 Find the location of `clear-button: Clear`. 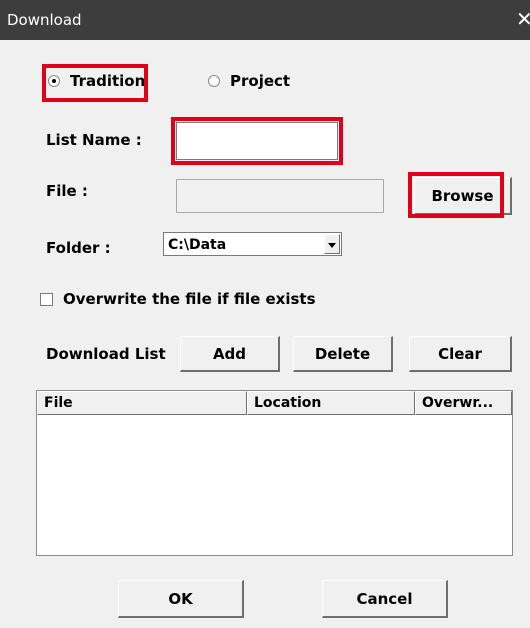

clear-button: Clear is located at coordinates (460, 354).